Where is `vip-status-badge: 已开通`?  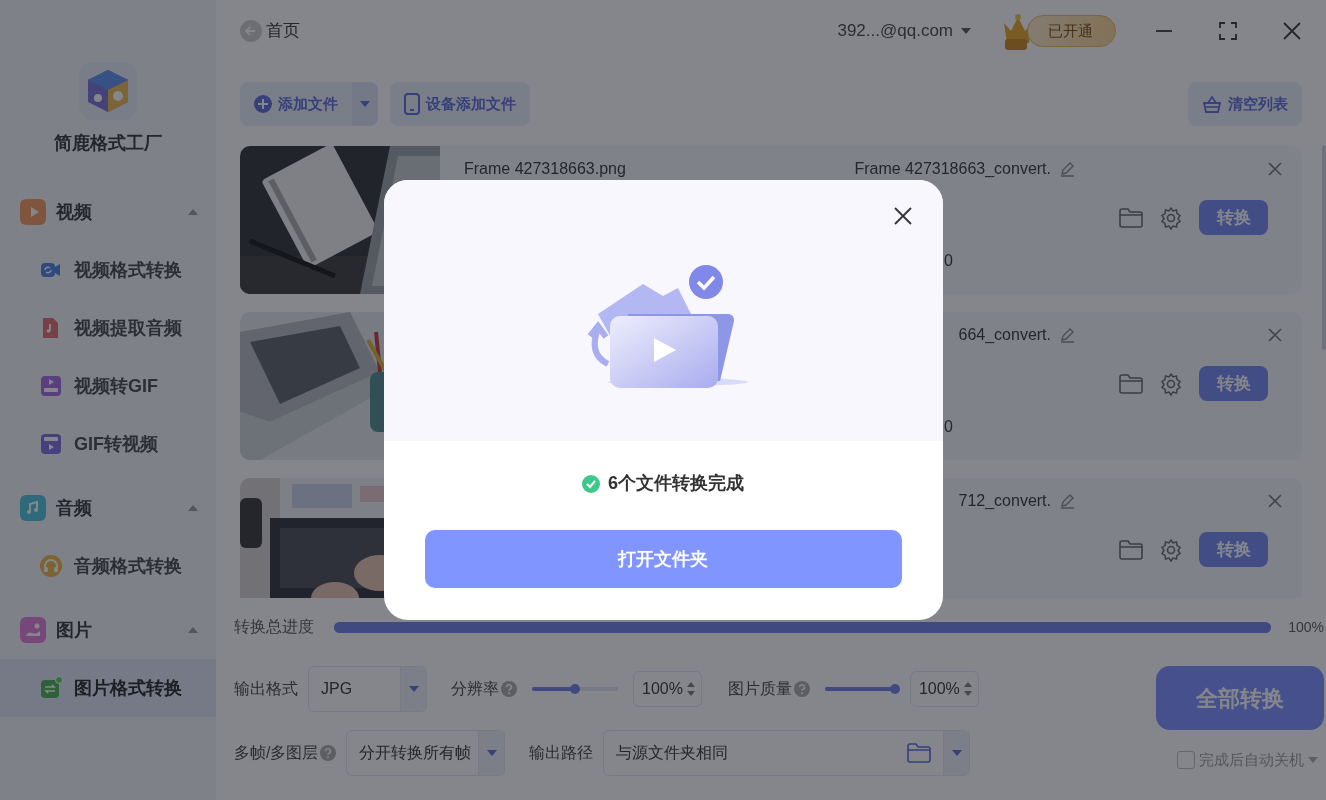
vip-status-badge: 已开通 is located at coordinates (1071, 31).